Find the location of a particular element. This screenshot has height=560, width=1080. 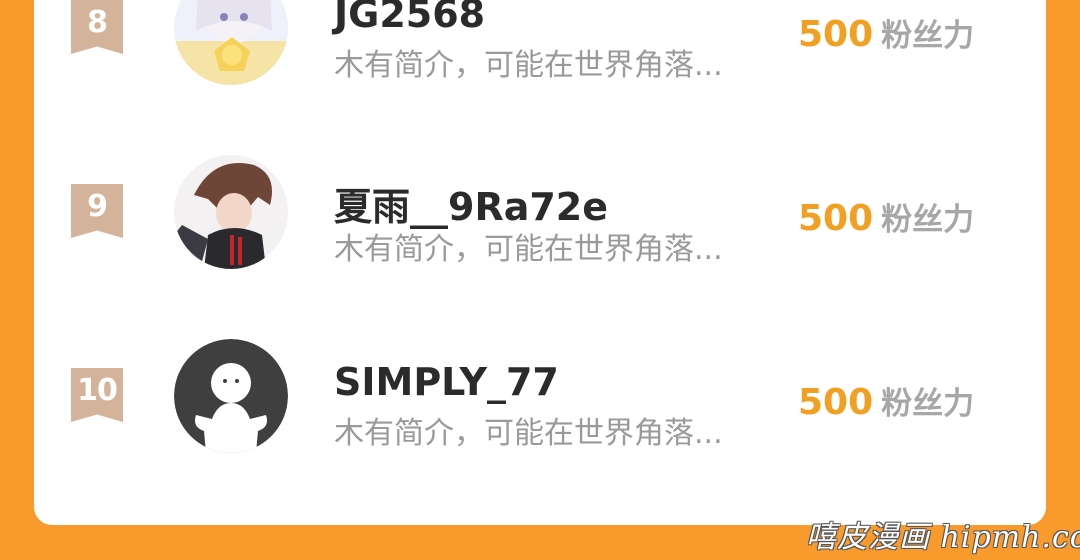

anime-boy-avatar-image is located at coordinates (231, 212).